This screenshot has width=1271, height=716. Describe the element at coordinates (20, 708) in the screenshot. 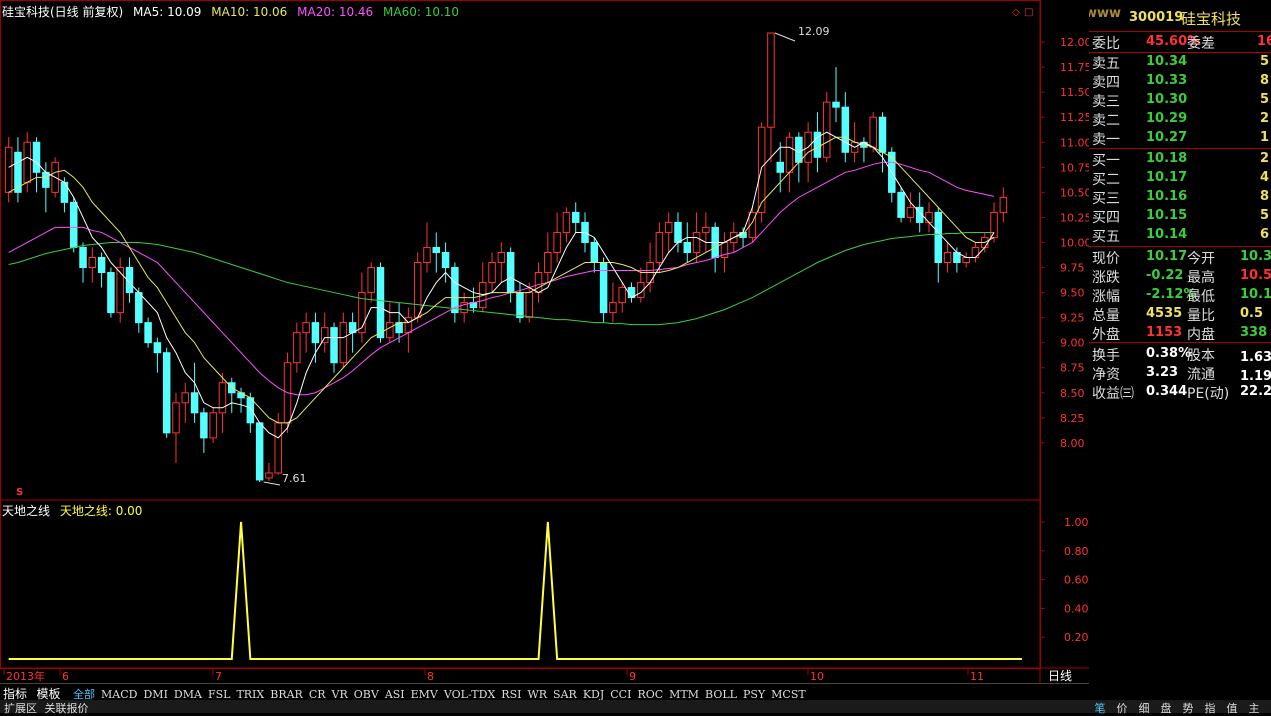

I see `expand-area: 扩展区` at that location.